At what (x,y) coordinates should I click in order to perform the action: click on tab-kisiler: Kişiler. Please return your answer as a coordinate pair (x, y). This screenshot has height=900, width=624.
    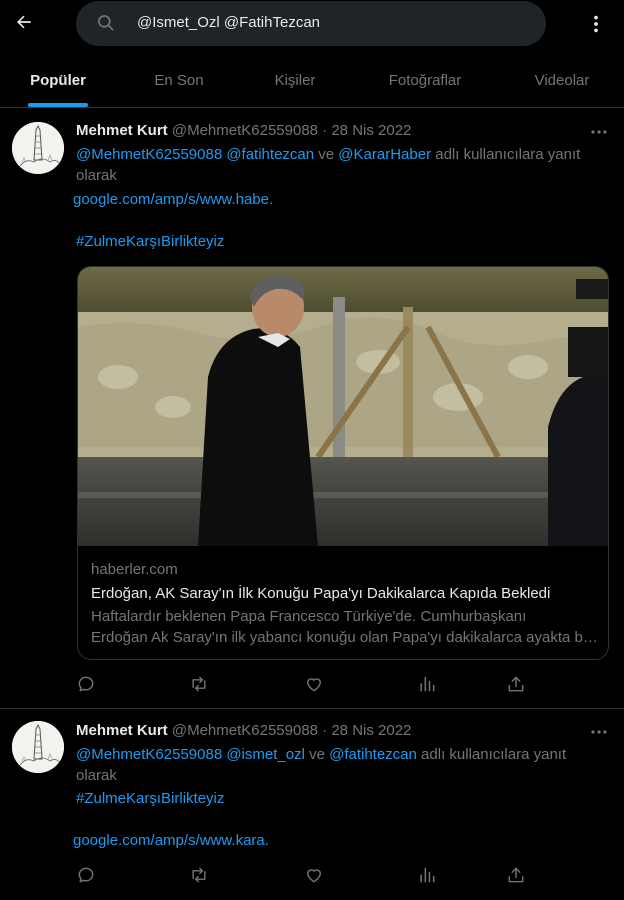
    Looking at the image, I should click on (295, 80).